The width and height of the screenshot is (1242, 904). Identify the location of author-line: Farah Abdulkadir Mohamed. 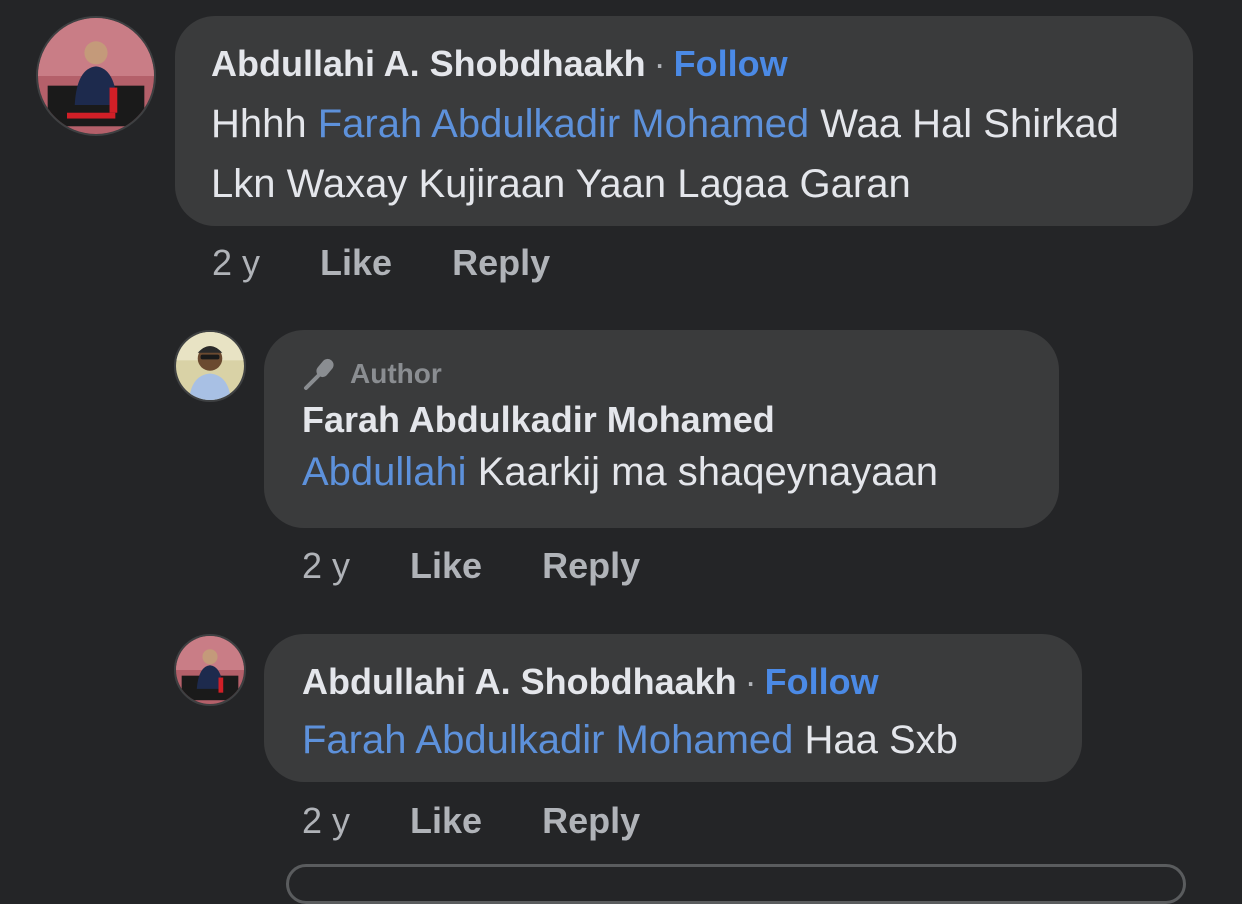
(661, 420).